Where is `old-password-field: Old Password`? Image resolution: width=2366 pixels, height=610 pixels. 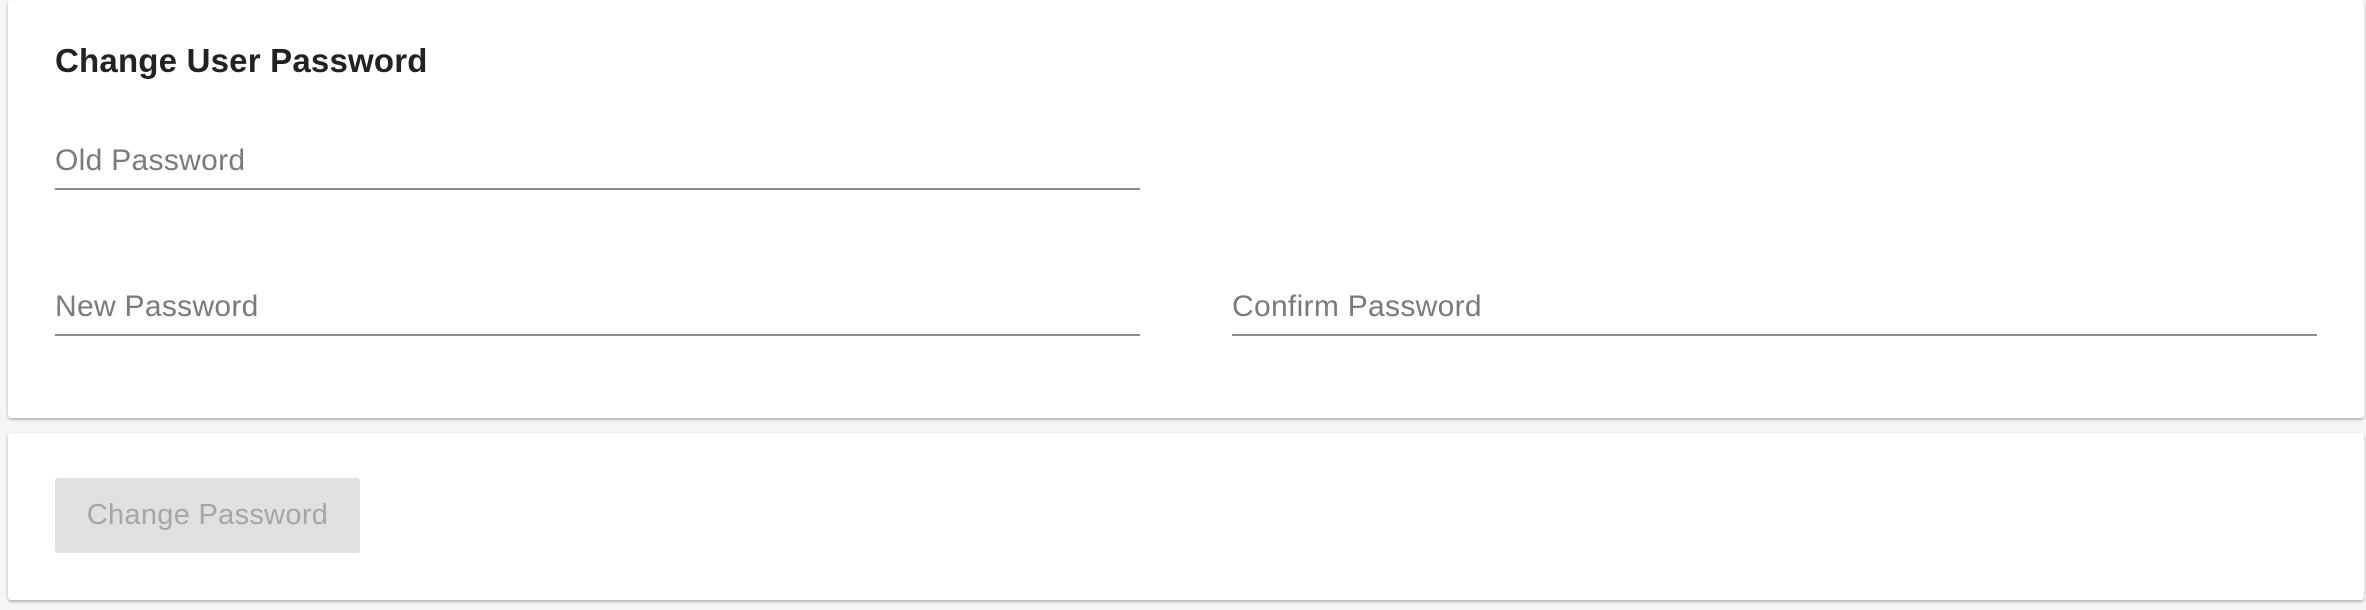 old-password-field: Old Password is located at coordinates (597, 167).